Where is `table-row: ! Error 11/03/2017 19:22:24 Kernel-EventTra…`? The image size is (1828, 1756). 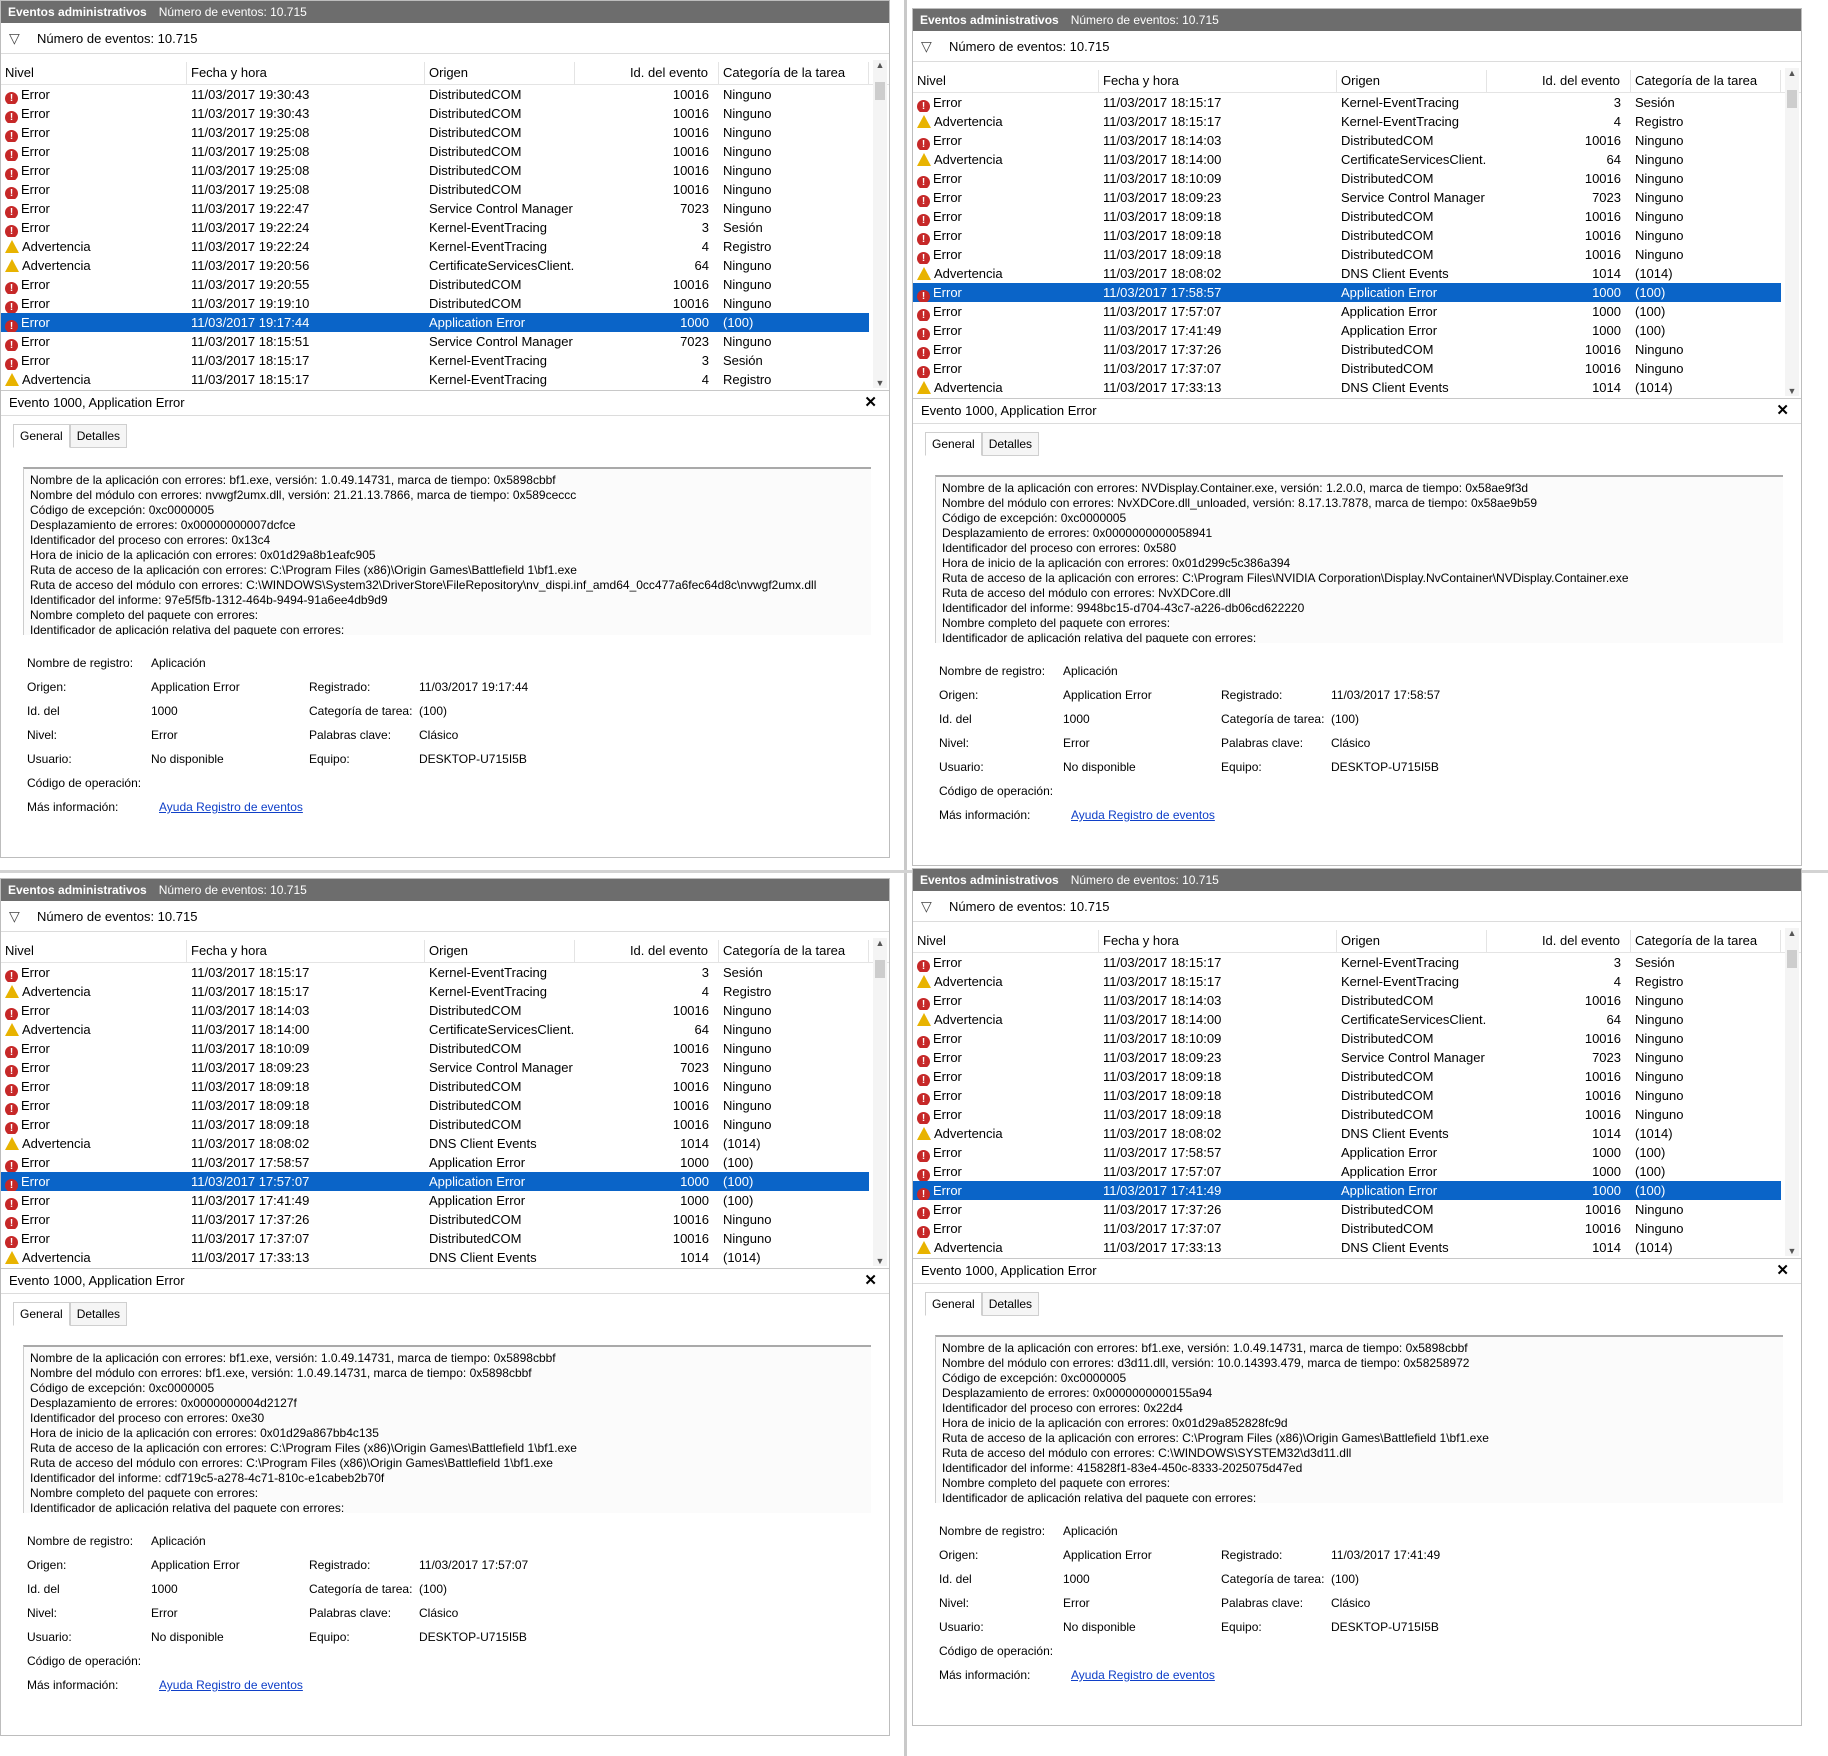 table-row: ! Error 11/03/2017 19:22:24 Kernel-EventTra… is located at coordinates (435, 227).